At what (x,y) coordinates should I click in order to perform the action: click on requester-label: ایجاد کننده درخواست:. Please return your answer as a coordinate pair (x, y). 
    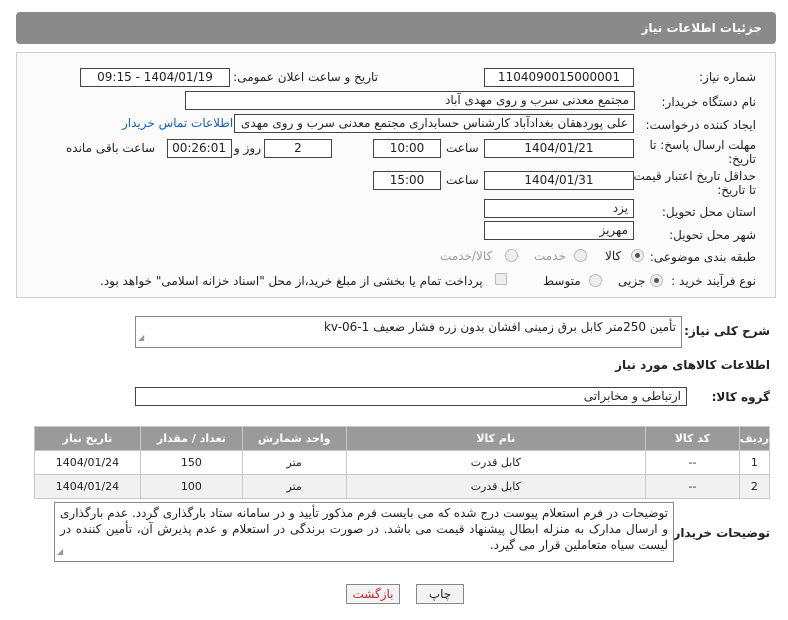
    Looking at the image, I should click on (700, 125).